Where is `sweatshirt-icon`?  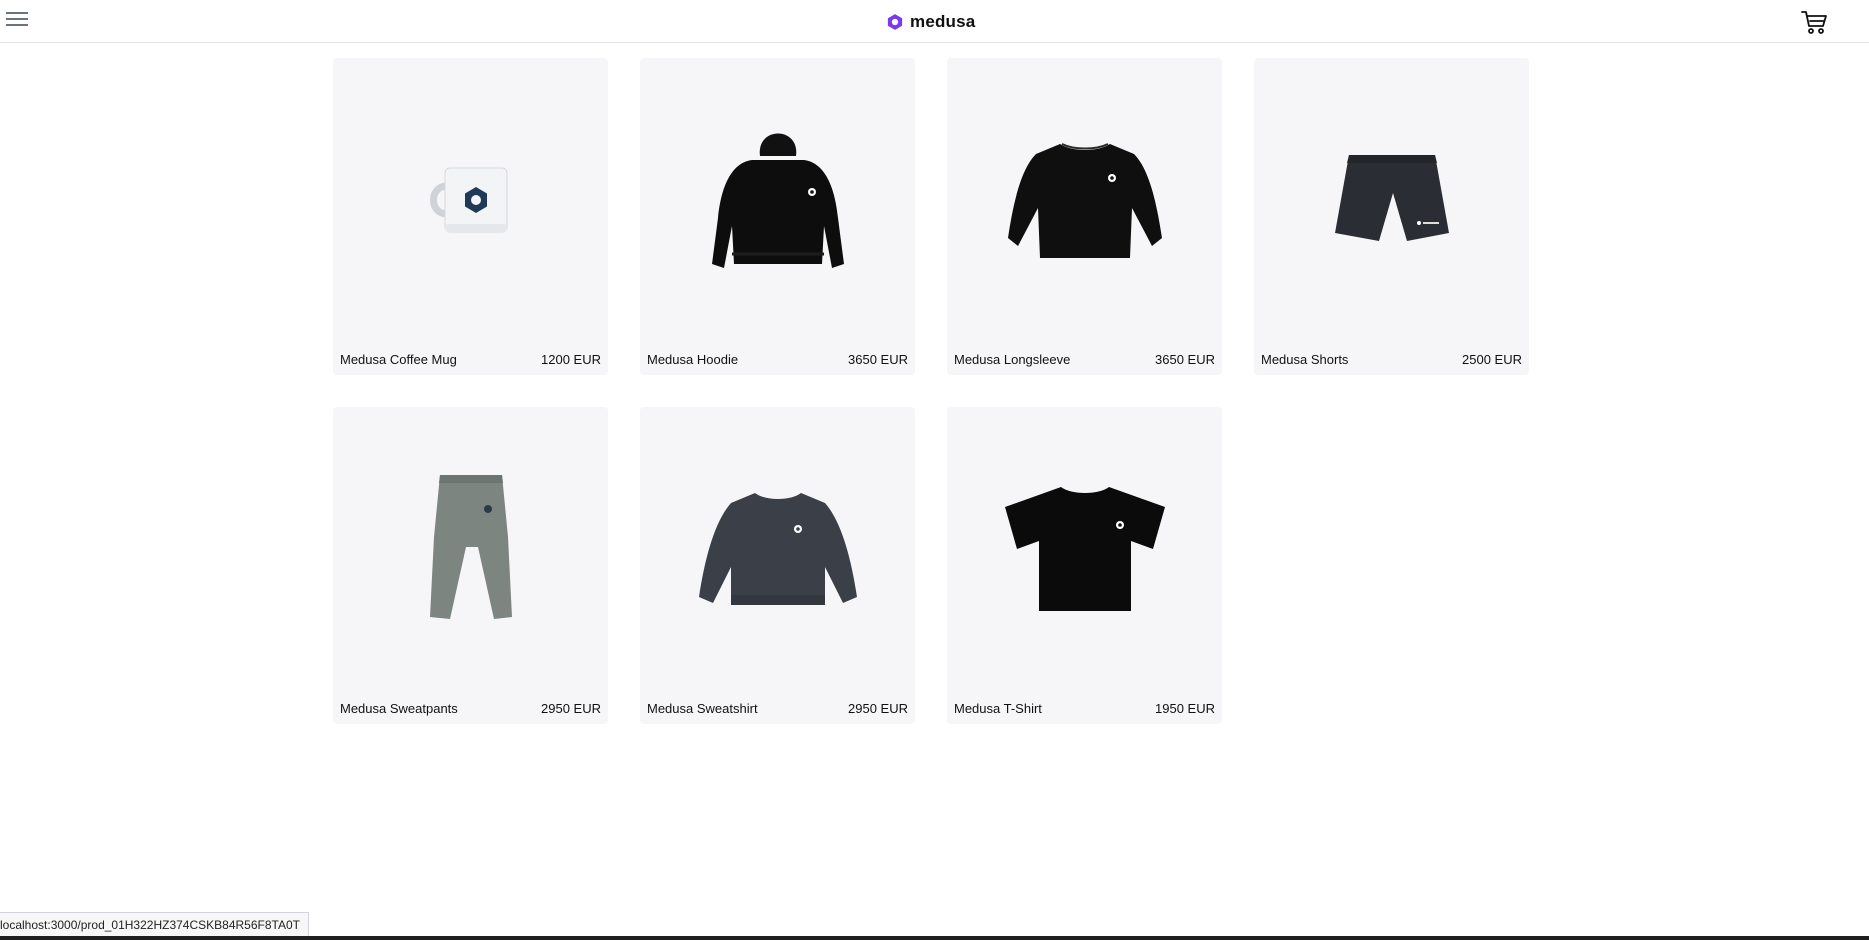
sweatshirt-icon is located at coordinates (777, 549).